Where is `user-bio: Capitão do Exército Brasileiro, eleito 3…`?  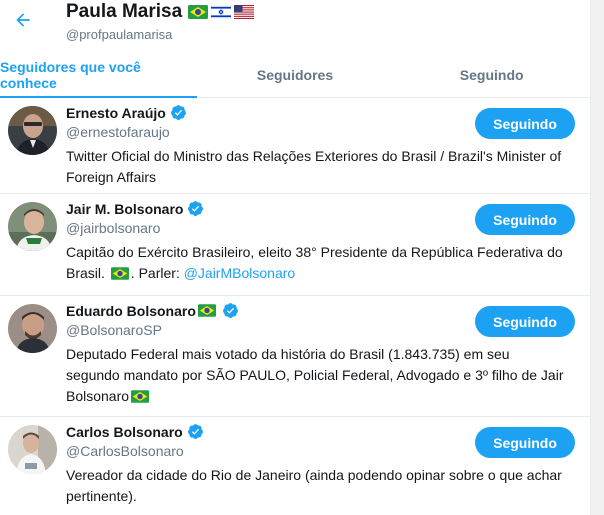
user-bio: Capitão do Exército Brasileiro, eleito 3… is located at coordinates (316, 263).